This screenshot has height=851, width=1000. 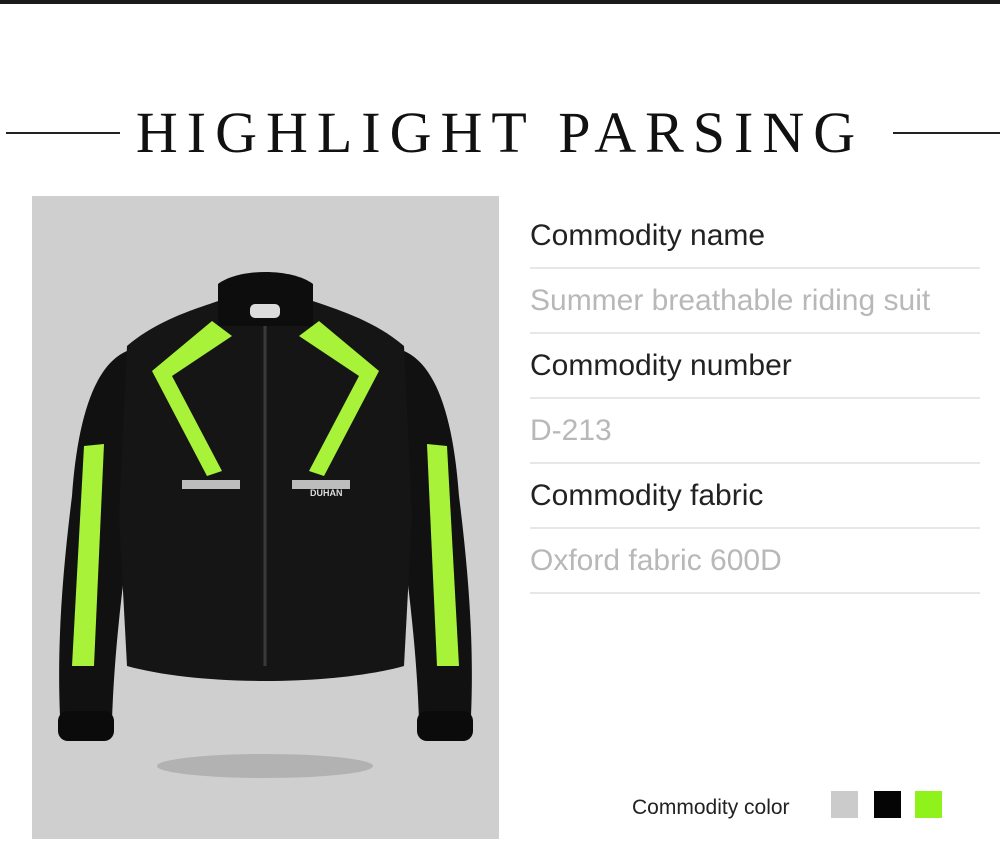 I want to click on color-options: Commodity color, so click(x=812, y=804).